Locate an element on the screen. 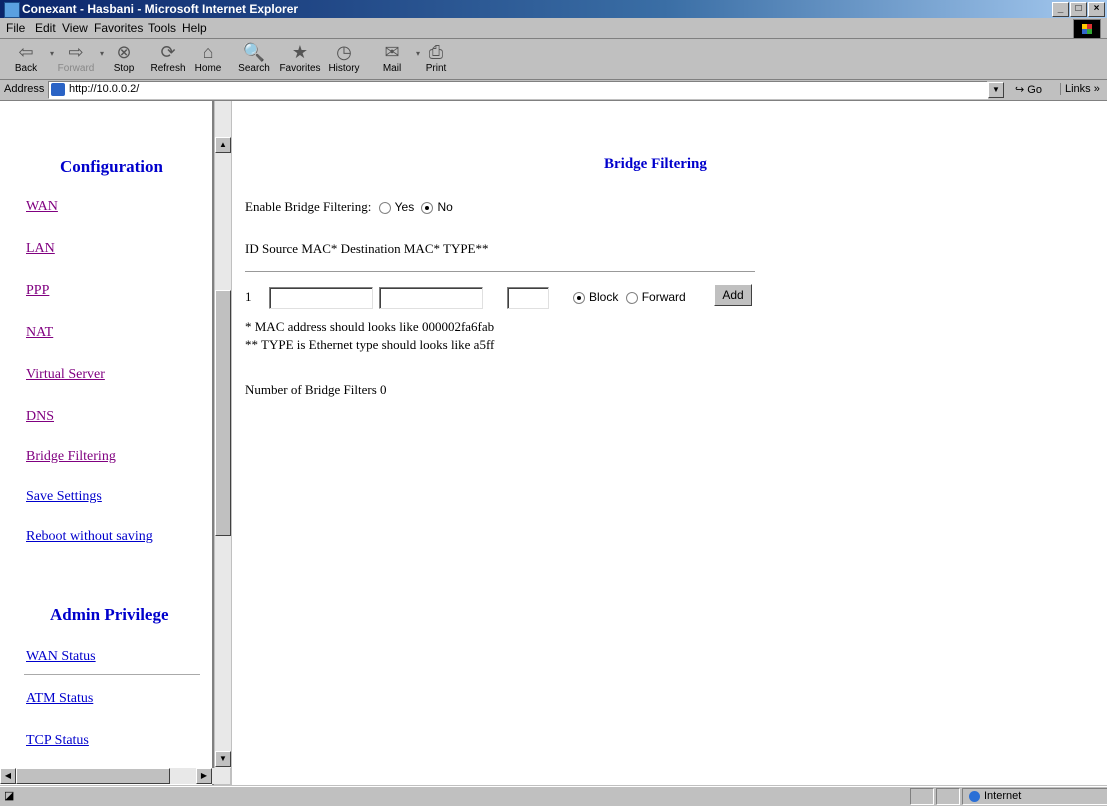 This screenshot has height=806, width=1107. nav-link-save-settings: Save Settings is located at coordinates (64, 497).